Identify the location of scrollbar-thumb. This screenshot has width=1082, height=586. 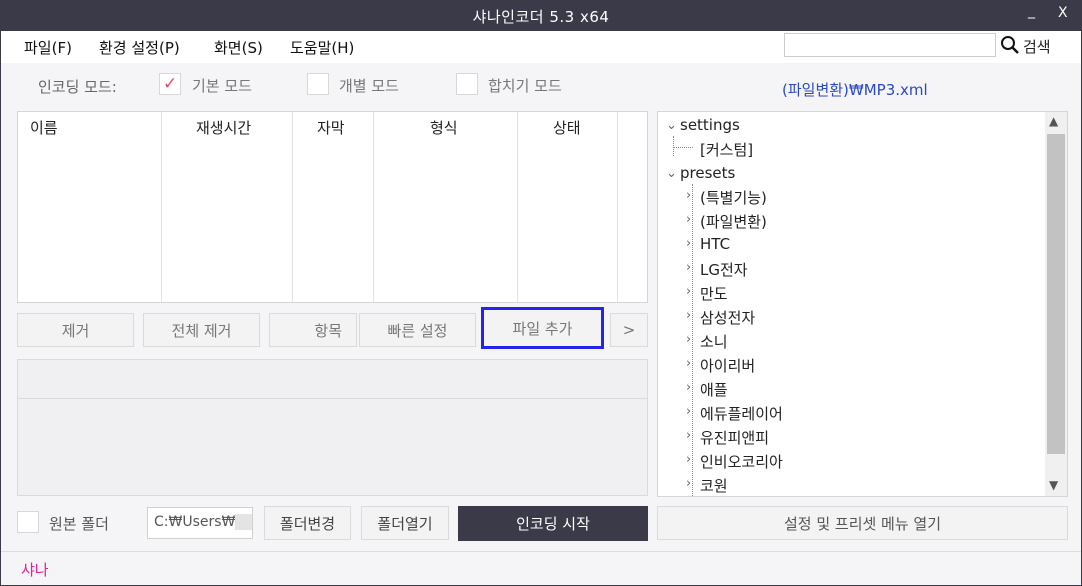
(1056, 294).